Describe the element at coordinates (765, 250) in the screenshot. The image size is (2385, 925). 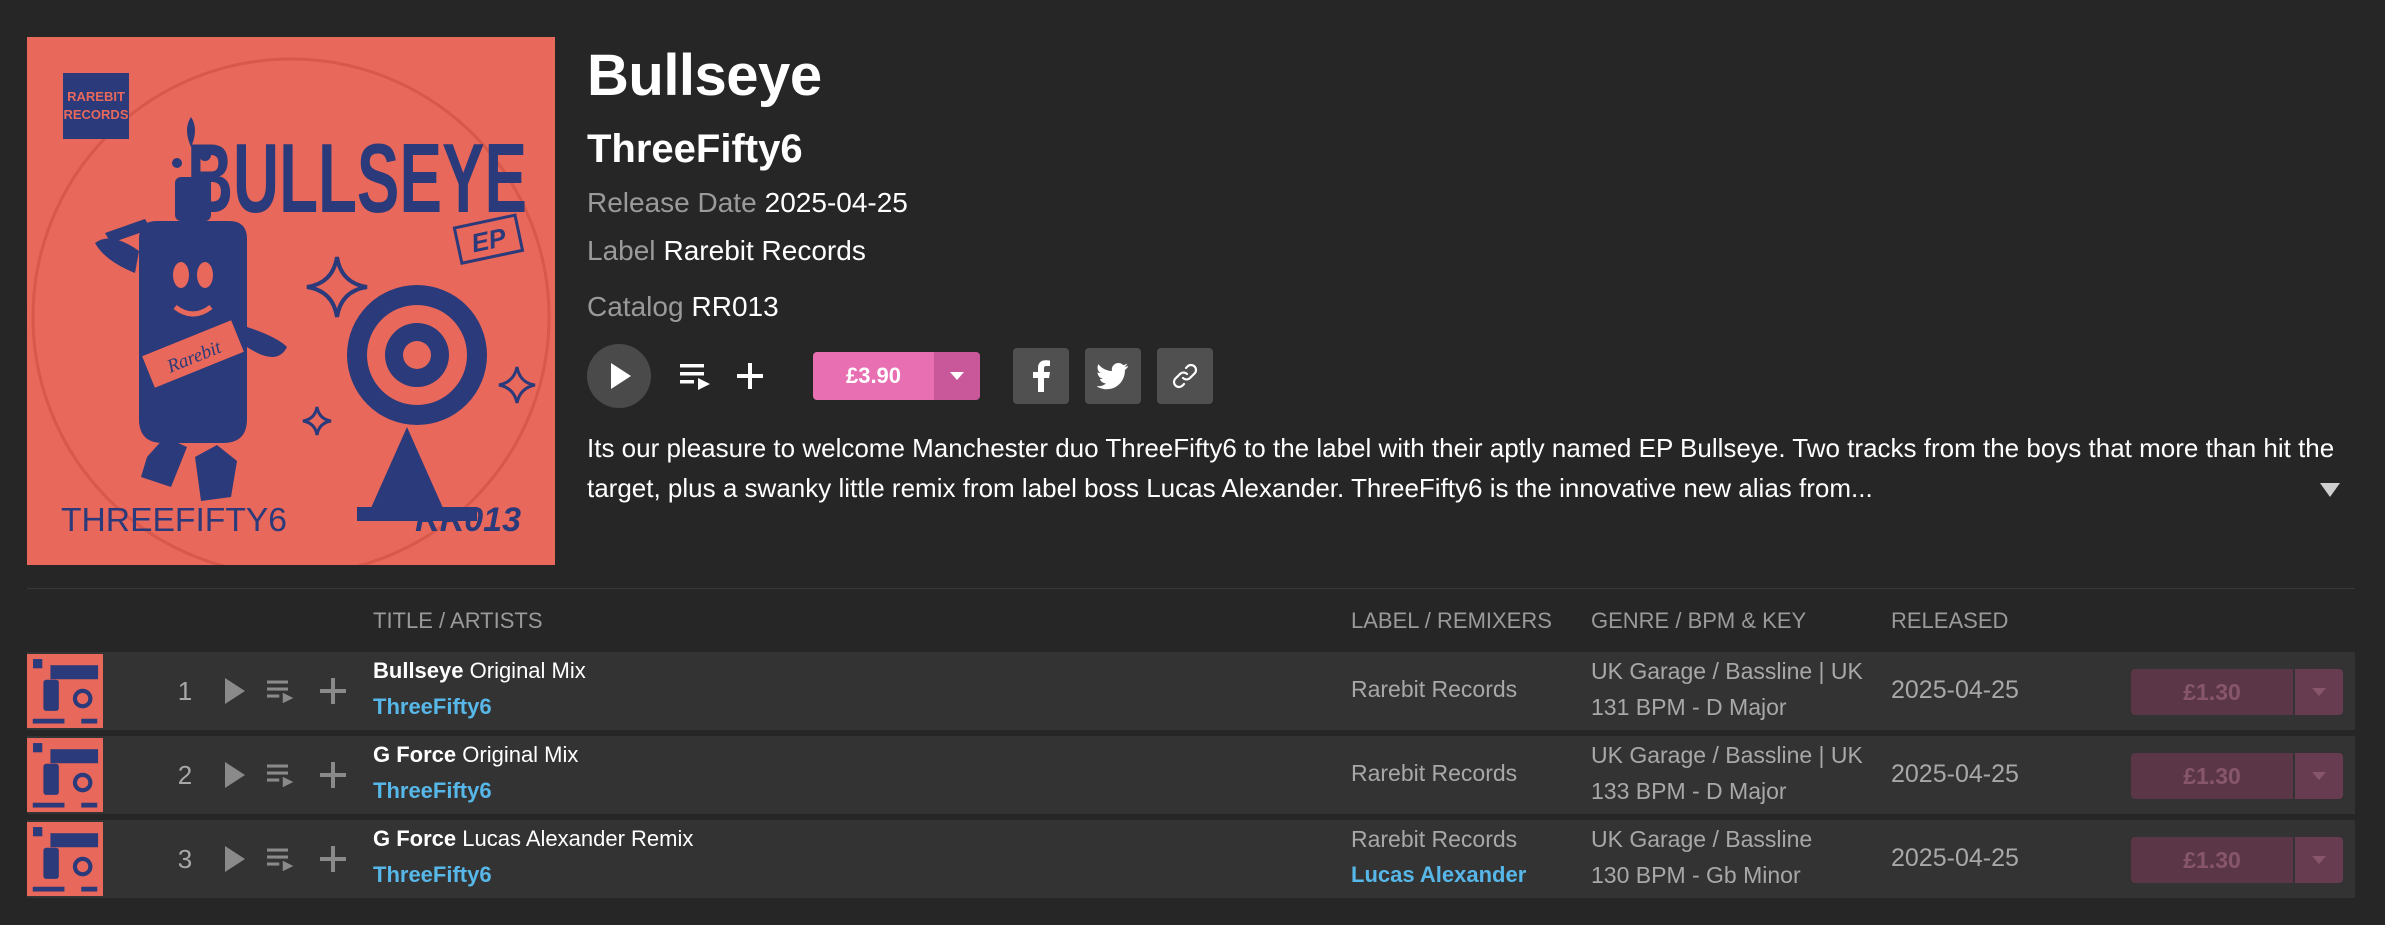
I see `label-link: Rarebit Records` at that location.